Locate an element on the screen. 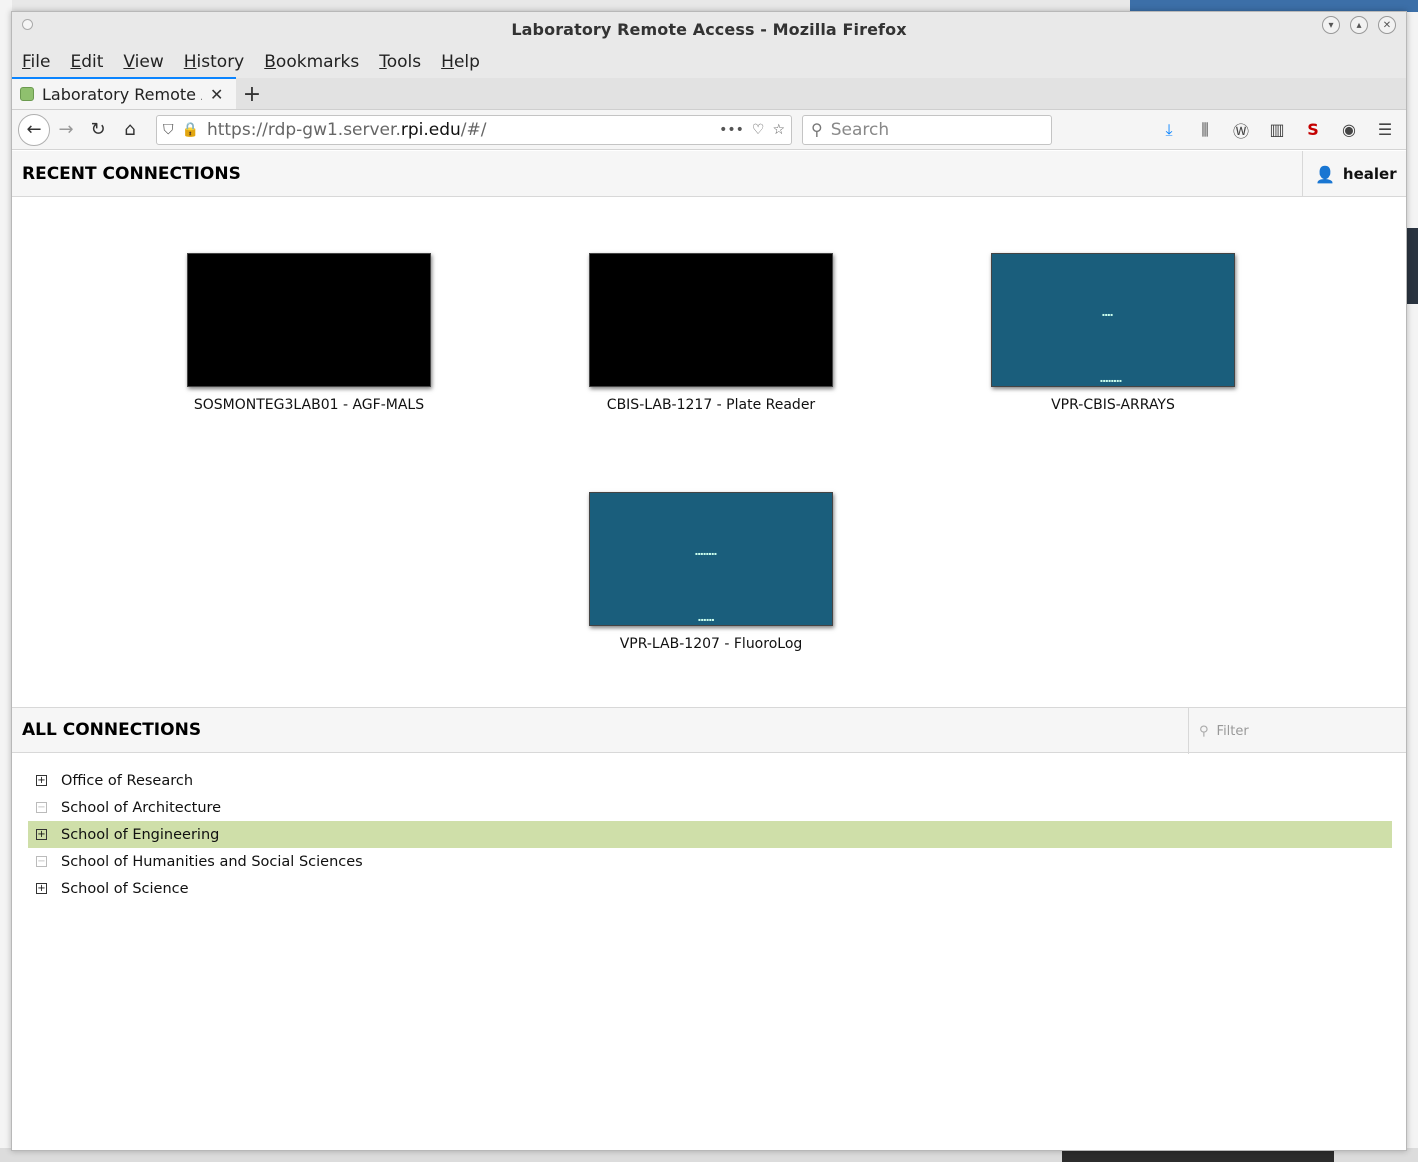 Image resolution: width=1418 pixels, height=1162 pixels. tab-title: Laboratory Remote Access is located at coordinates (122, 94).